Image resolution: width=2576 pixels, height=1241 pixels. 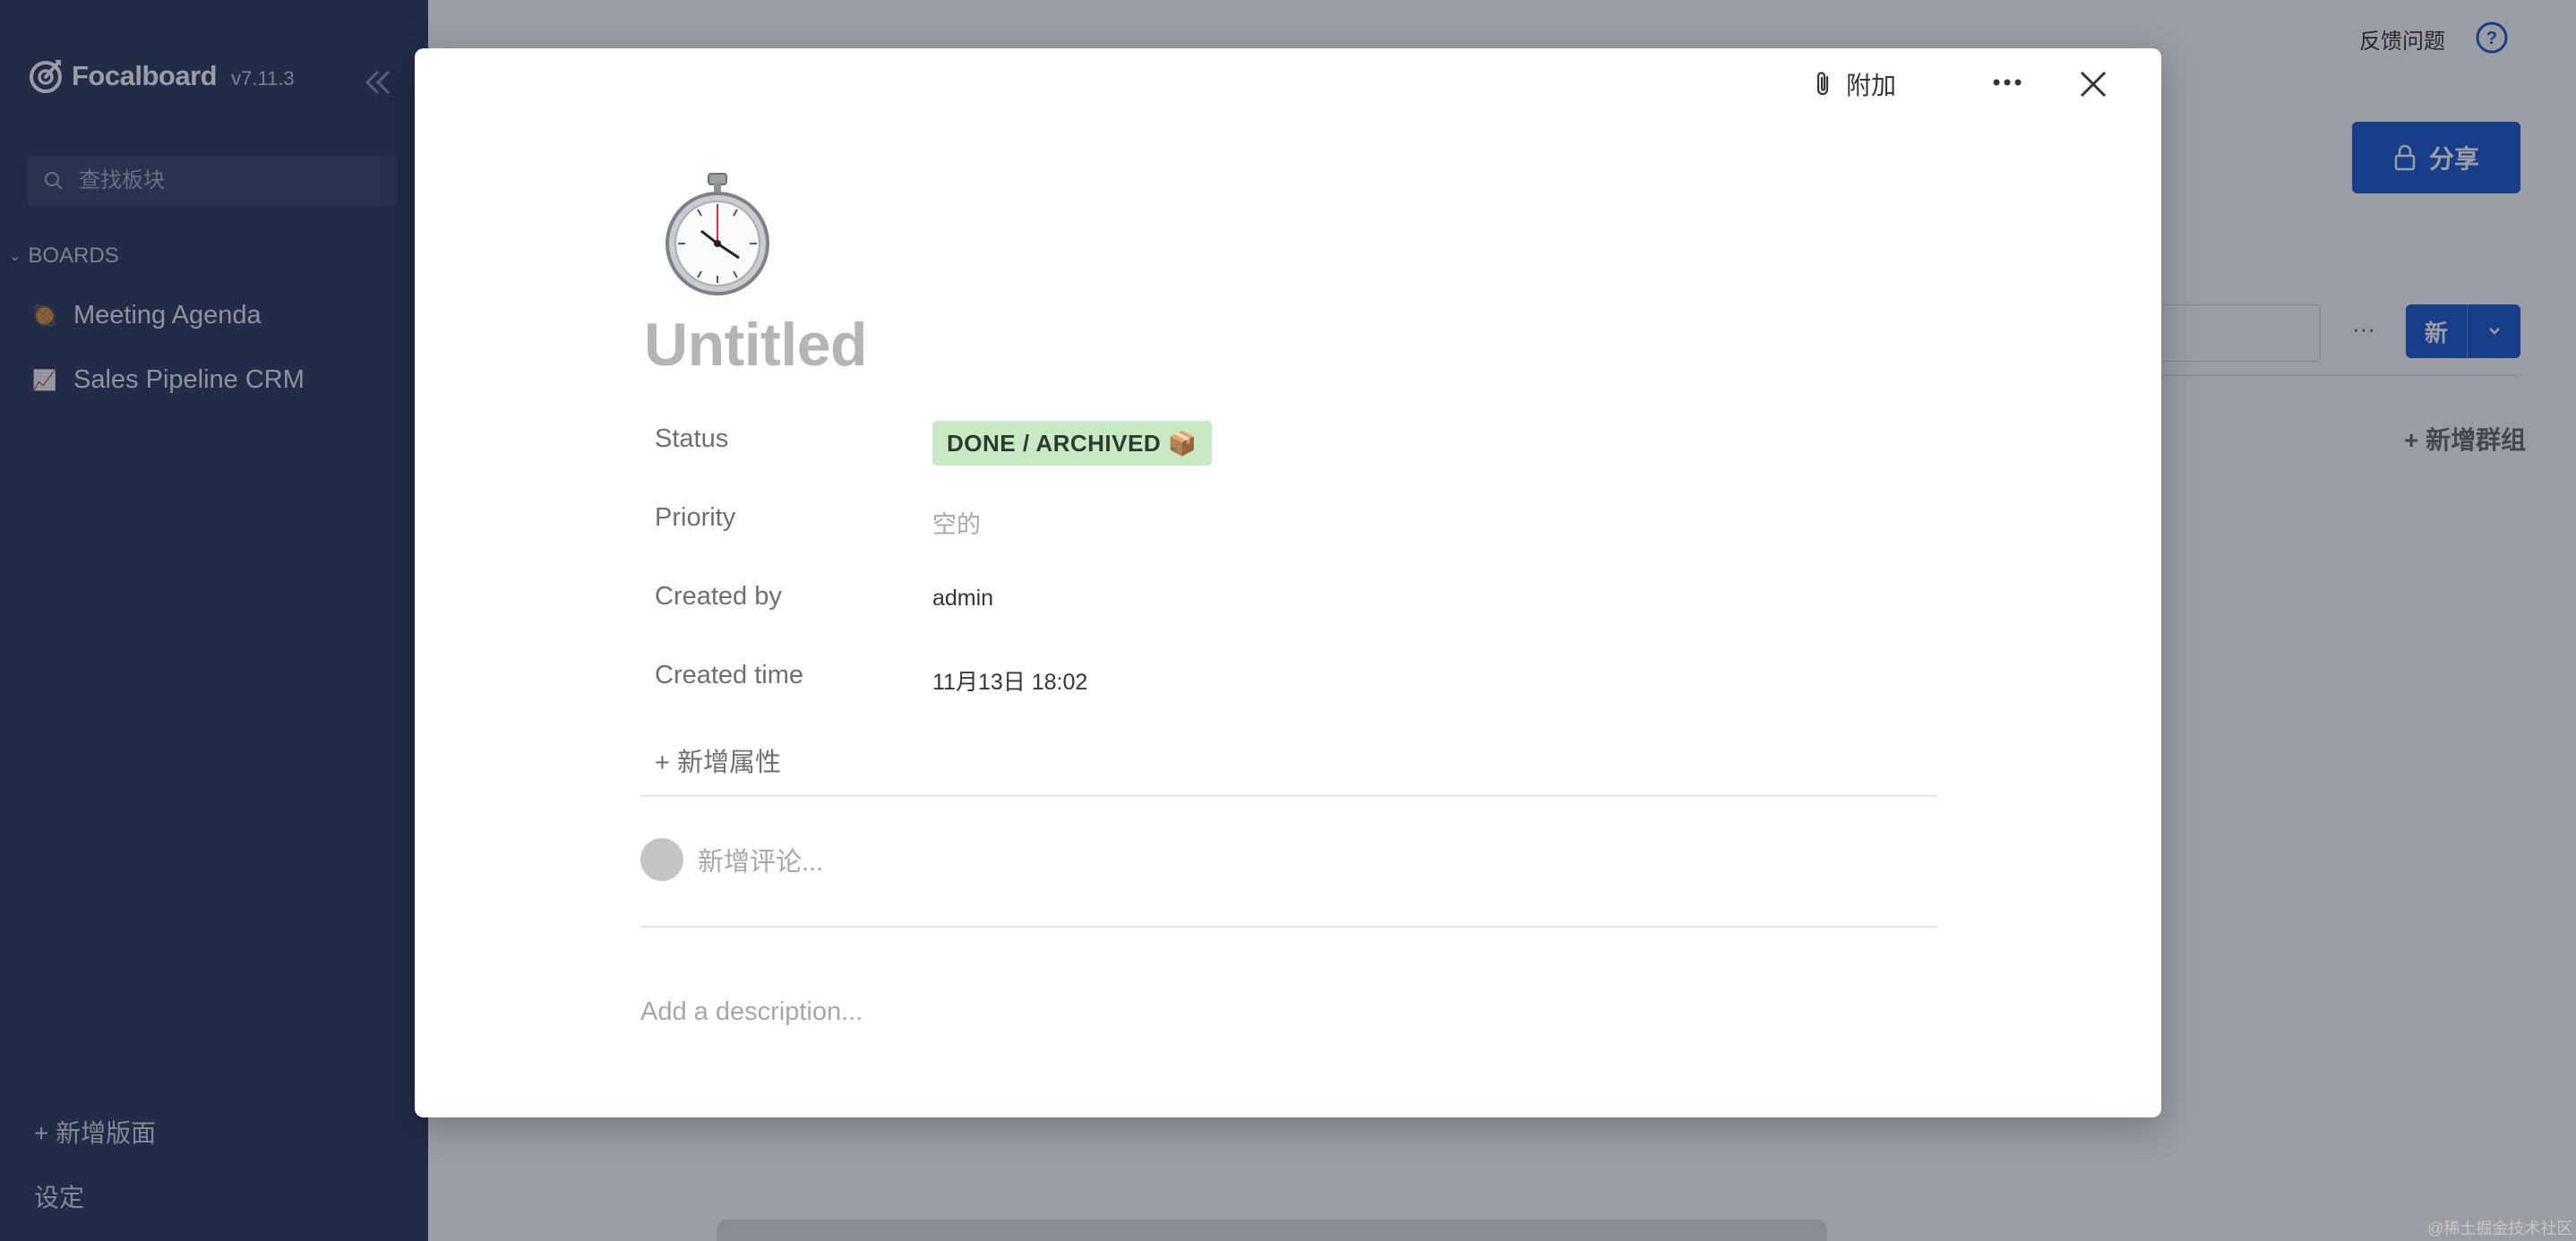 I want to click on close-icon, so click(x=2093, y=84).